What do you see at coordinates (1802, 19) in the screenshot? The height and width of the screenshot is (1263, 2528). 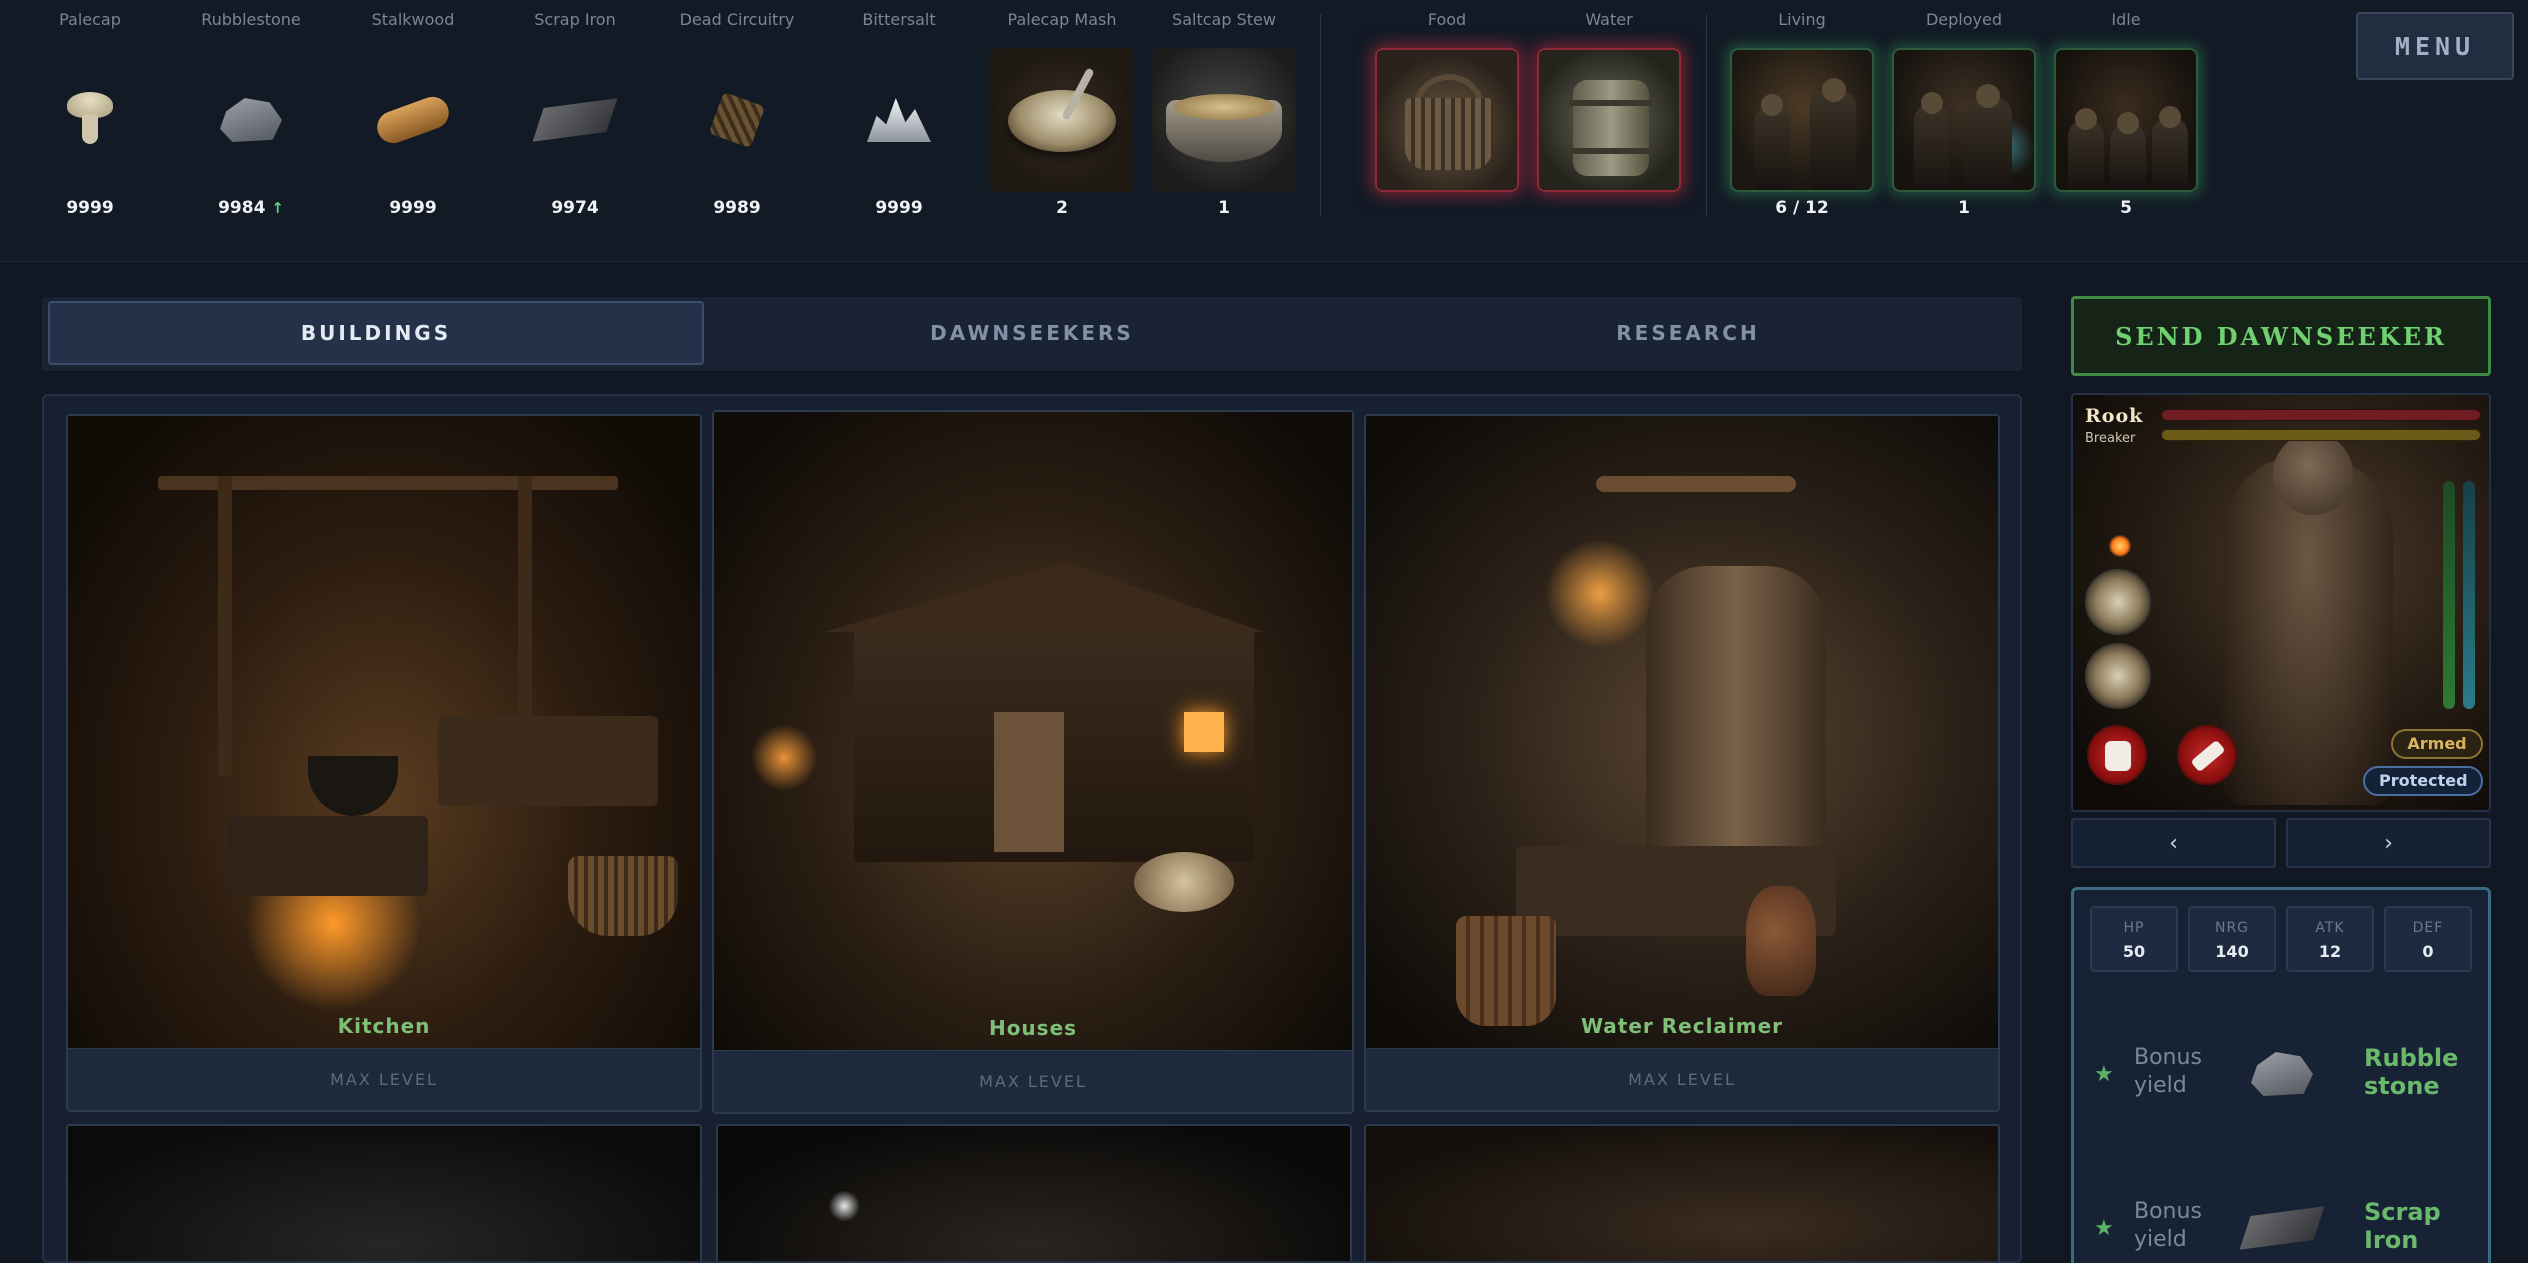 I see `population-label: Living` at bounding box center [1802, 19].